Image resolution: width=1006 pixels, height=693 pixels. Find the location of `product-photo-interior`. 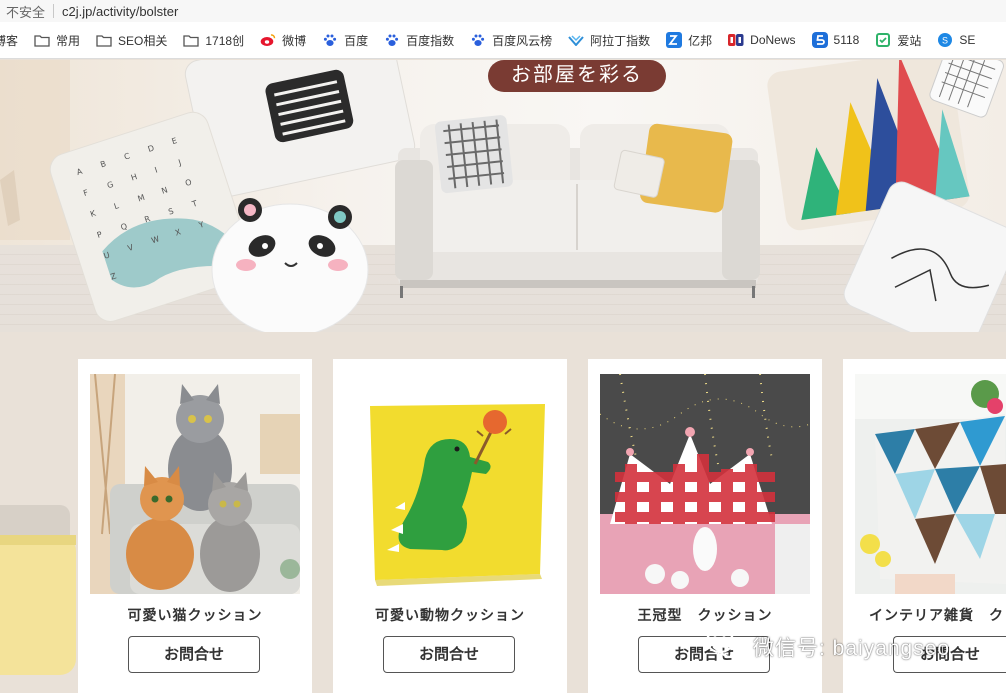

product-photo-interior is located at coordinates (930, 484).